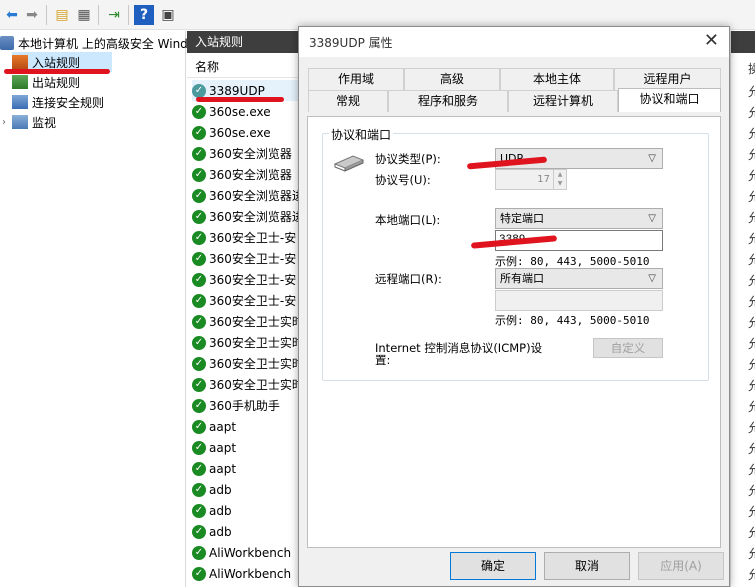 The width and height of the screenshot is (755, 587). Describe the element at coordinates (531, 179) in the screenshot. I see `protocol-number-stepper: 17 ▲ ▼` at that location.